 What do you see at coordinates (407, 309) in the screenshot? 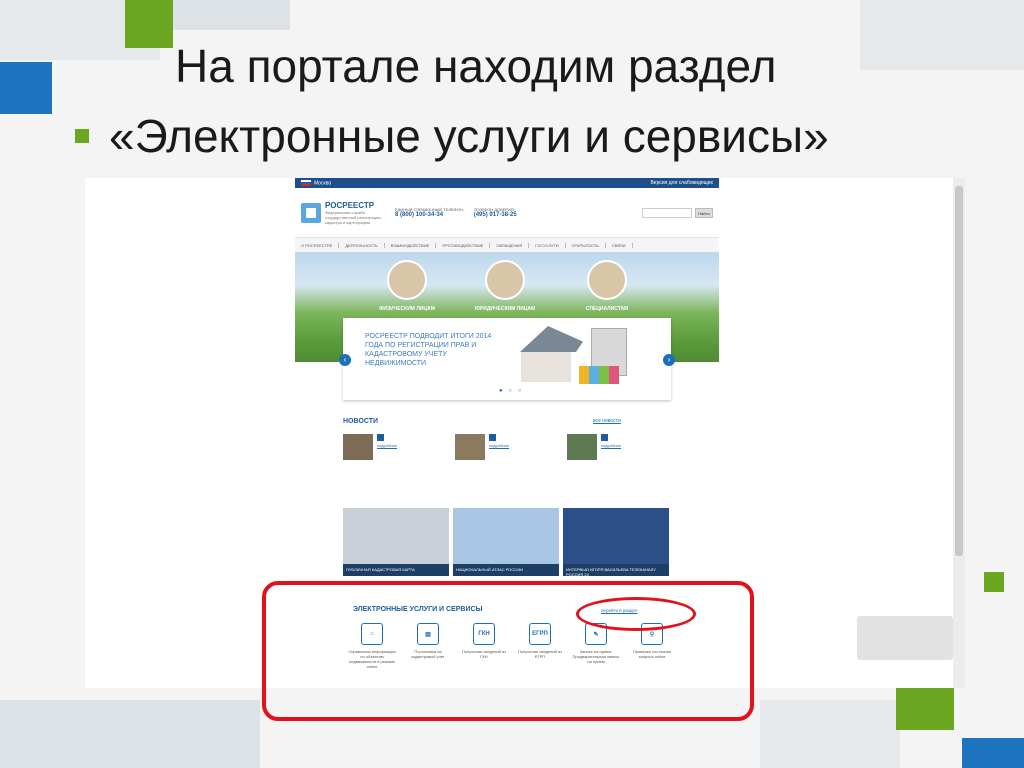
I see `individuals-label: ФИЗИЧЕСКИМ ЛИЦАМ` at bounding box center [407, 309].